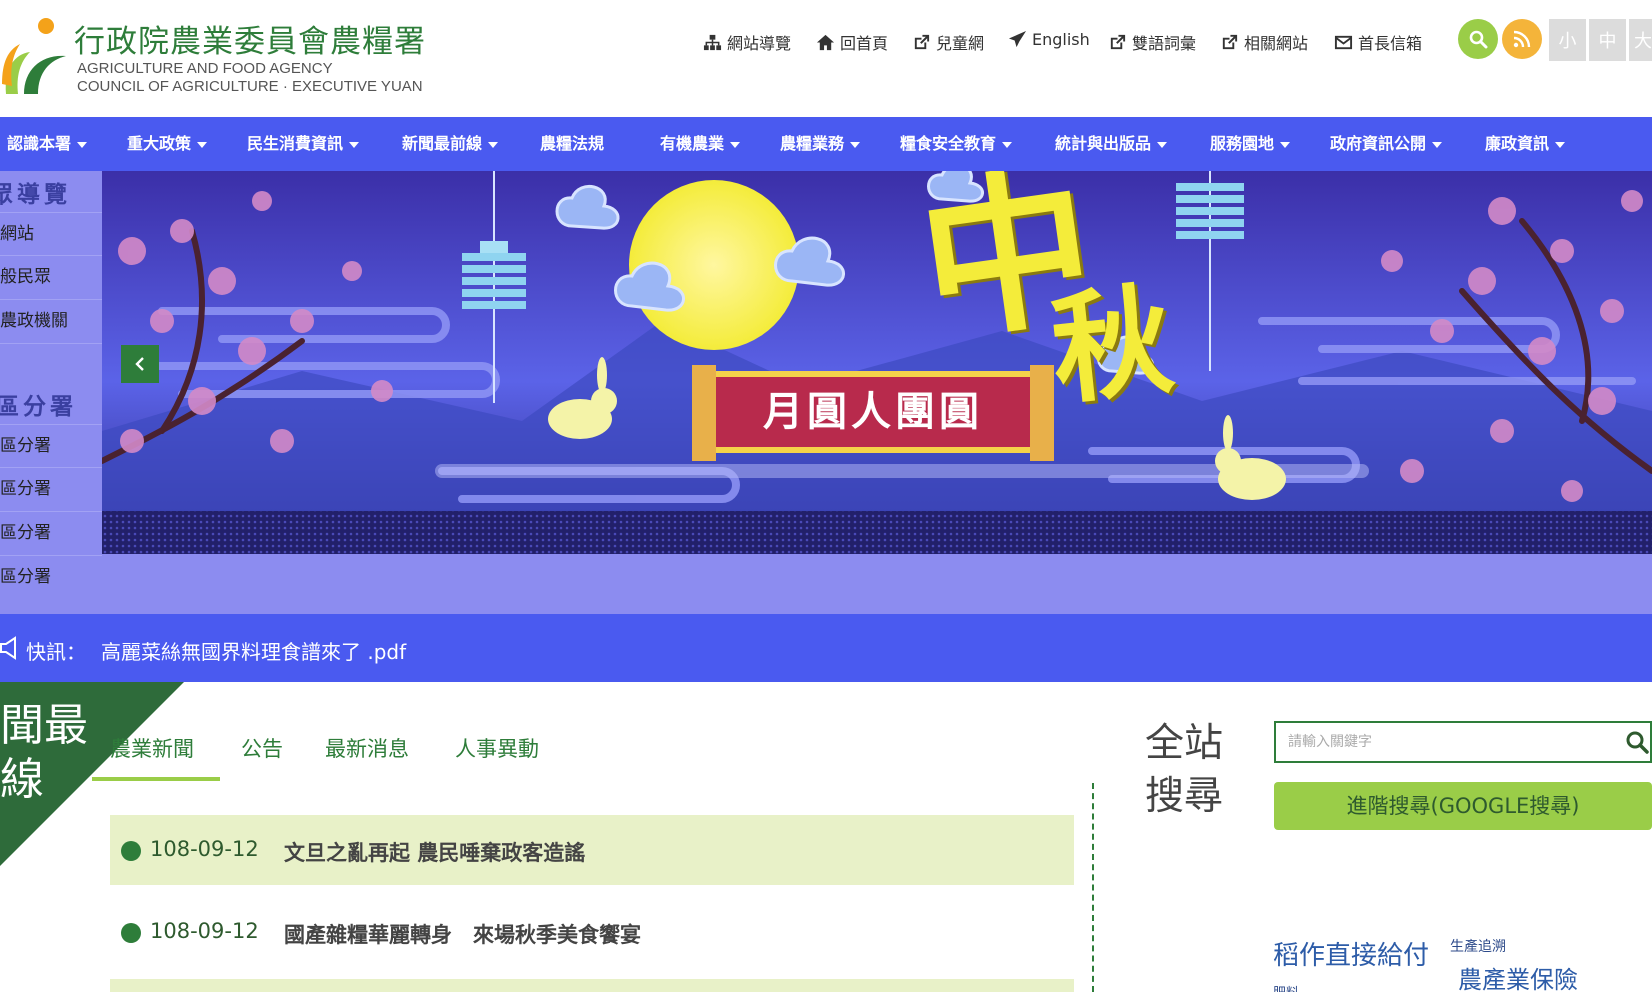 Image resolution: width=1652 pixels, height=992 pixels. What do you see at coordinates (1250, 144) in the screenshot?
I see `nav-item-services: 服務園地` at bounding box center [1250, 144].